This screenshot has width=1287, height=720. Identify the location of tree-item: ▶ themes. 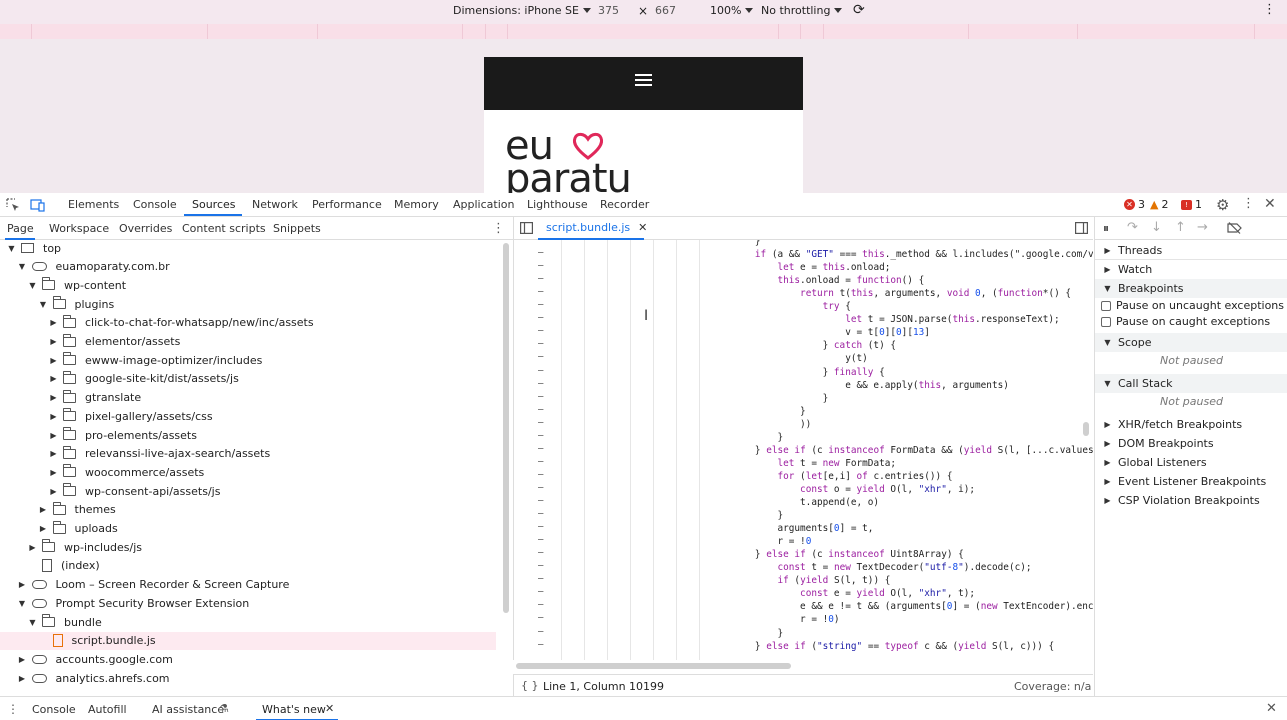
(248, 510).